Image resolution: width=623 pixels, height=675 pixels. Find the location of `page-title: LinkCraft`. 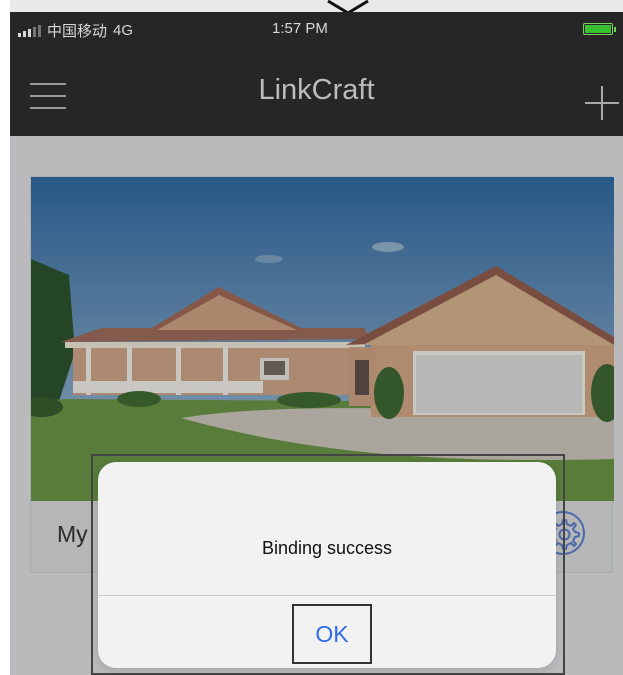

page-title: LinkCraft is located at coordinates (316, 90).